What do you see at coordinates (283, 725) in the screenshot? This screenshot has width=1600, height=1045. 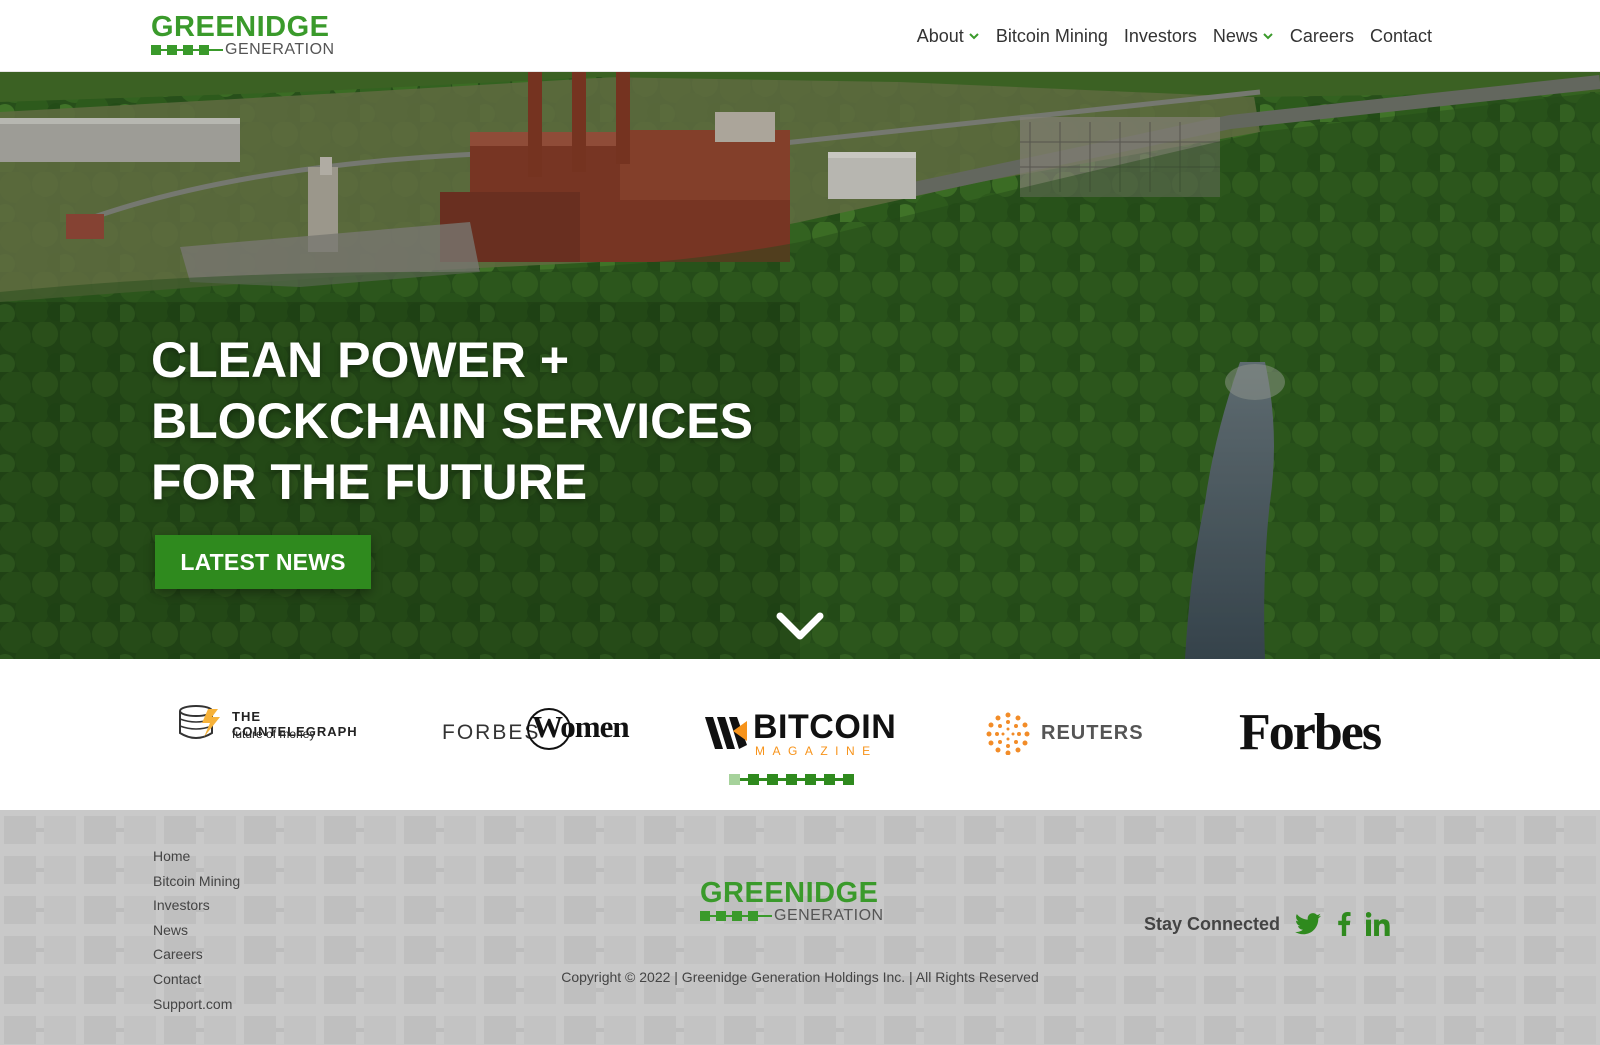 I see `cointelegraph-logo: THE COINTELEGRAPH future of money` at bounding box center [283, 725].